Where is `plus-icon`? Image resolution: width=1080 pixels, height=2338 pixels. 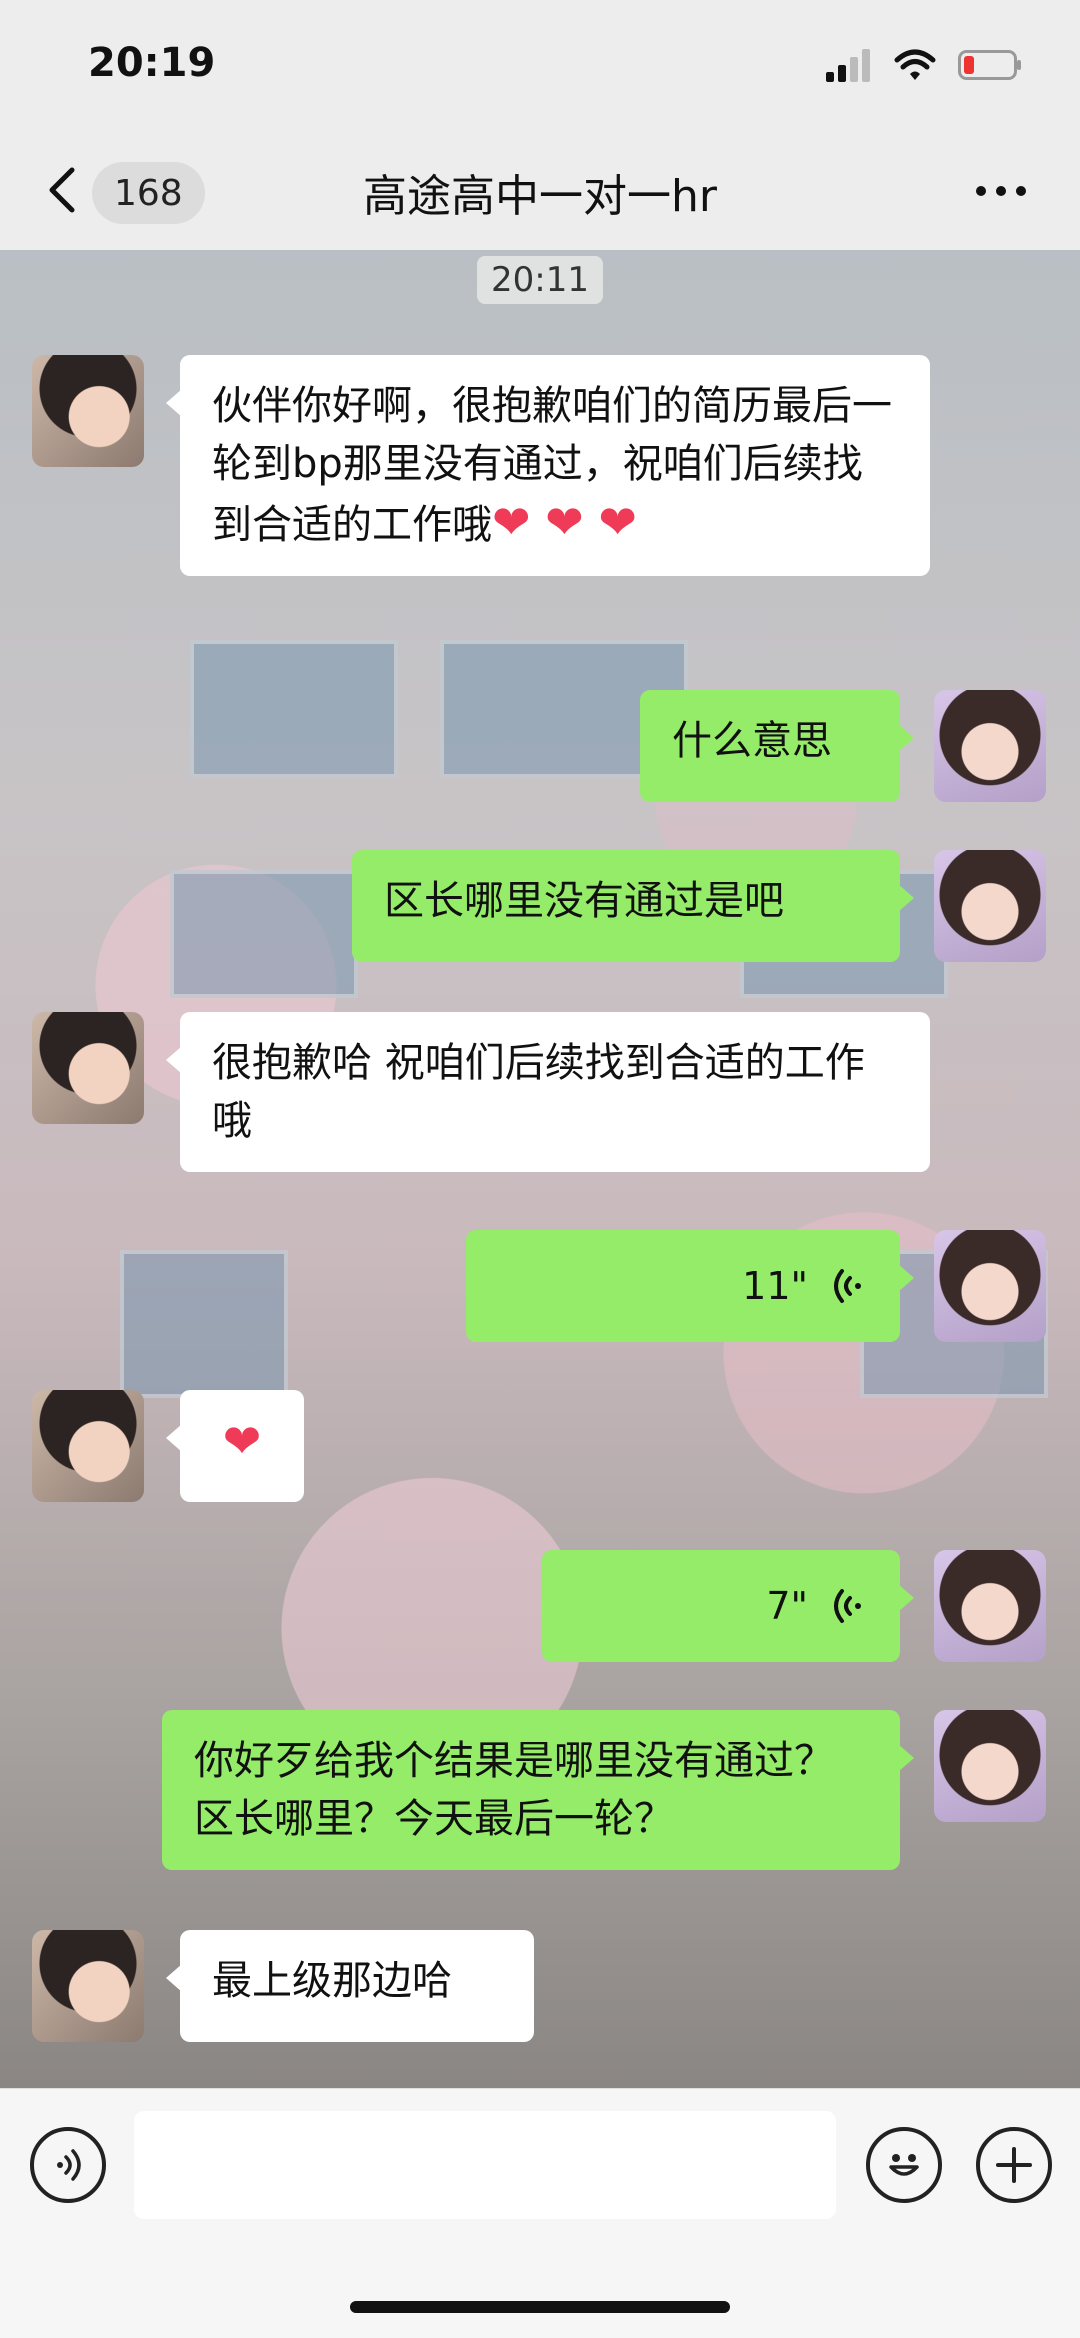 plus-icon is located at coordinates (1014, 2165).